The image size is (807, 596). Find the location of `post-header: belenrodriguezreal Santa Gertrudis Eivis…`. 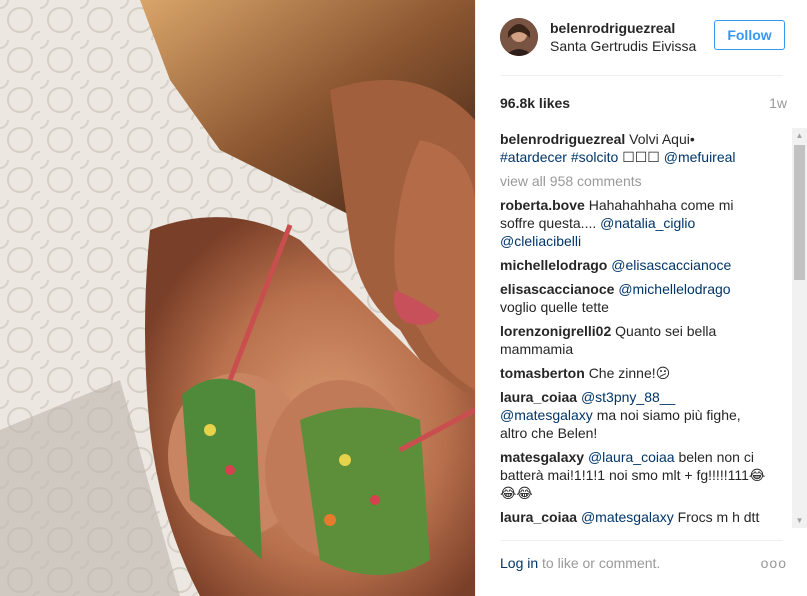

post-header: belenrodriguezreal Santa Gertrudis Eivis… is located at coordinates (643, 37).